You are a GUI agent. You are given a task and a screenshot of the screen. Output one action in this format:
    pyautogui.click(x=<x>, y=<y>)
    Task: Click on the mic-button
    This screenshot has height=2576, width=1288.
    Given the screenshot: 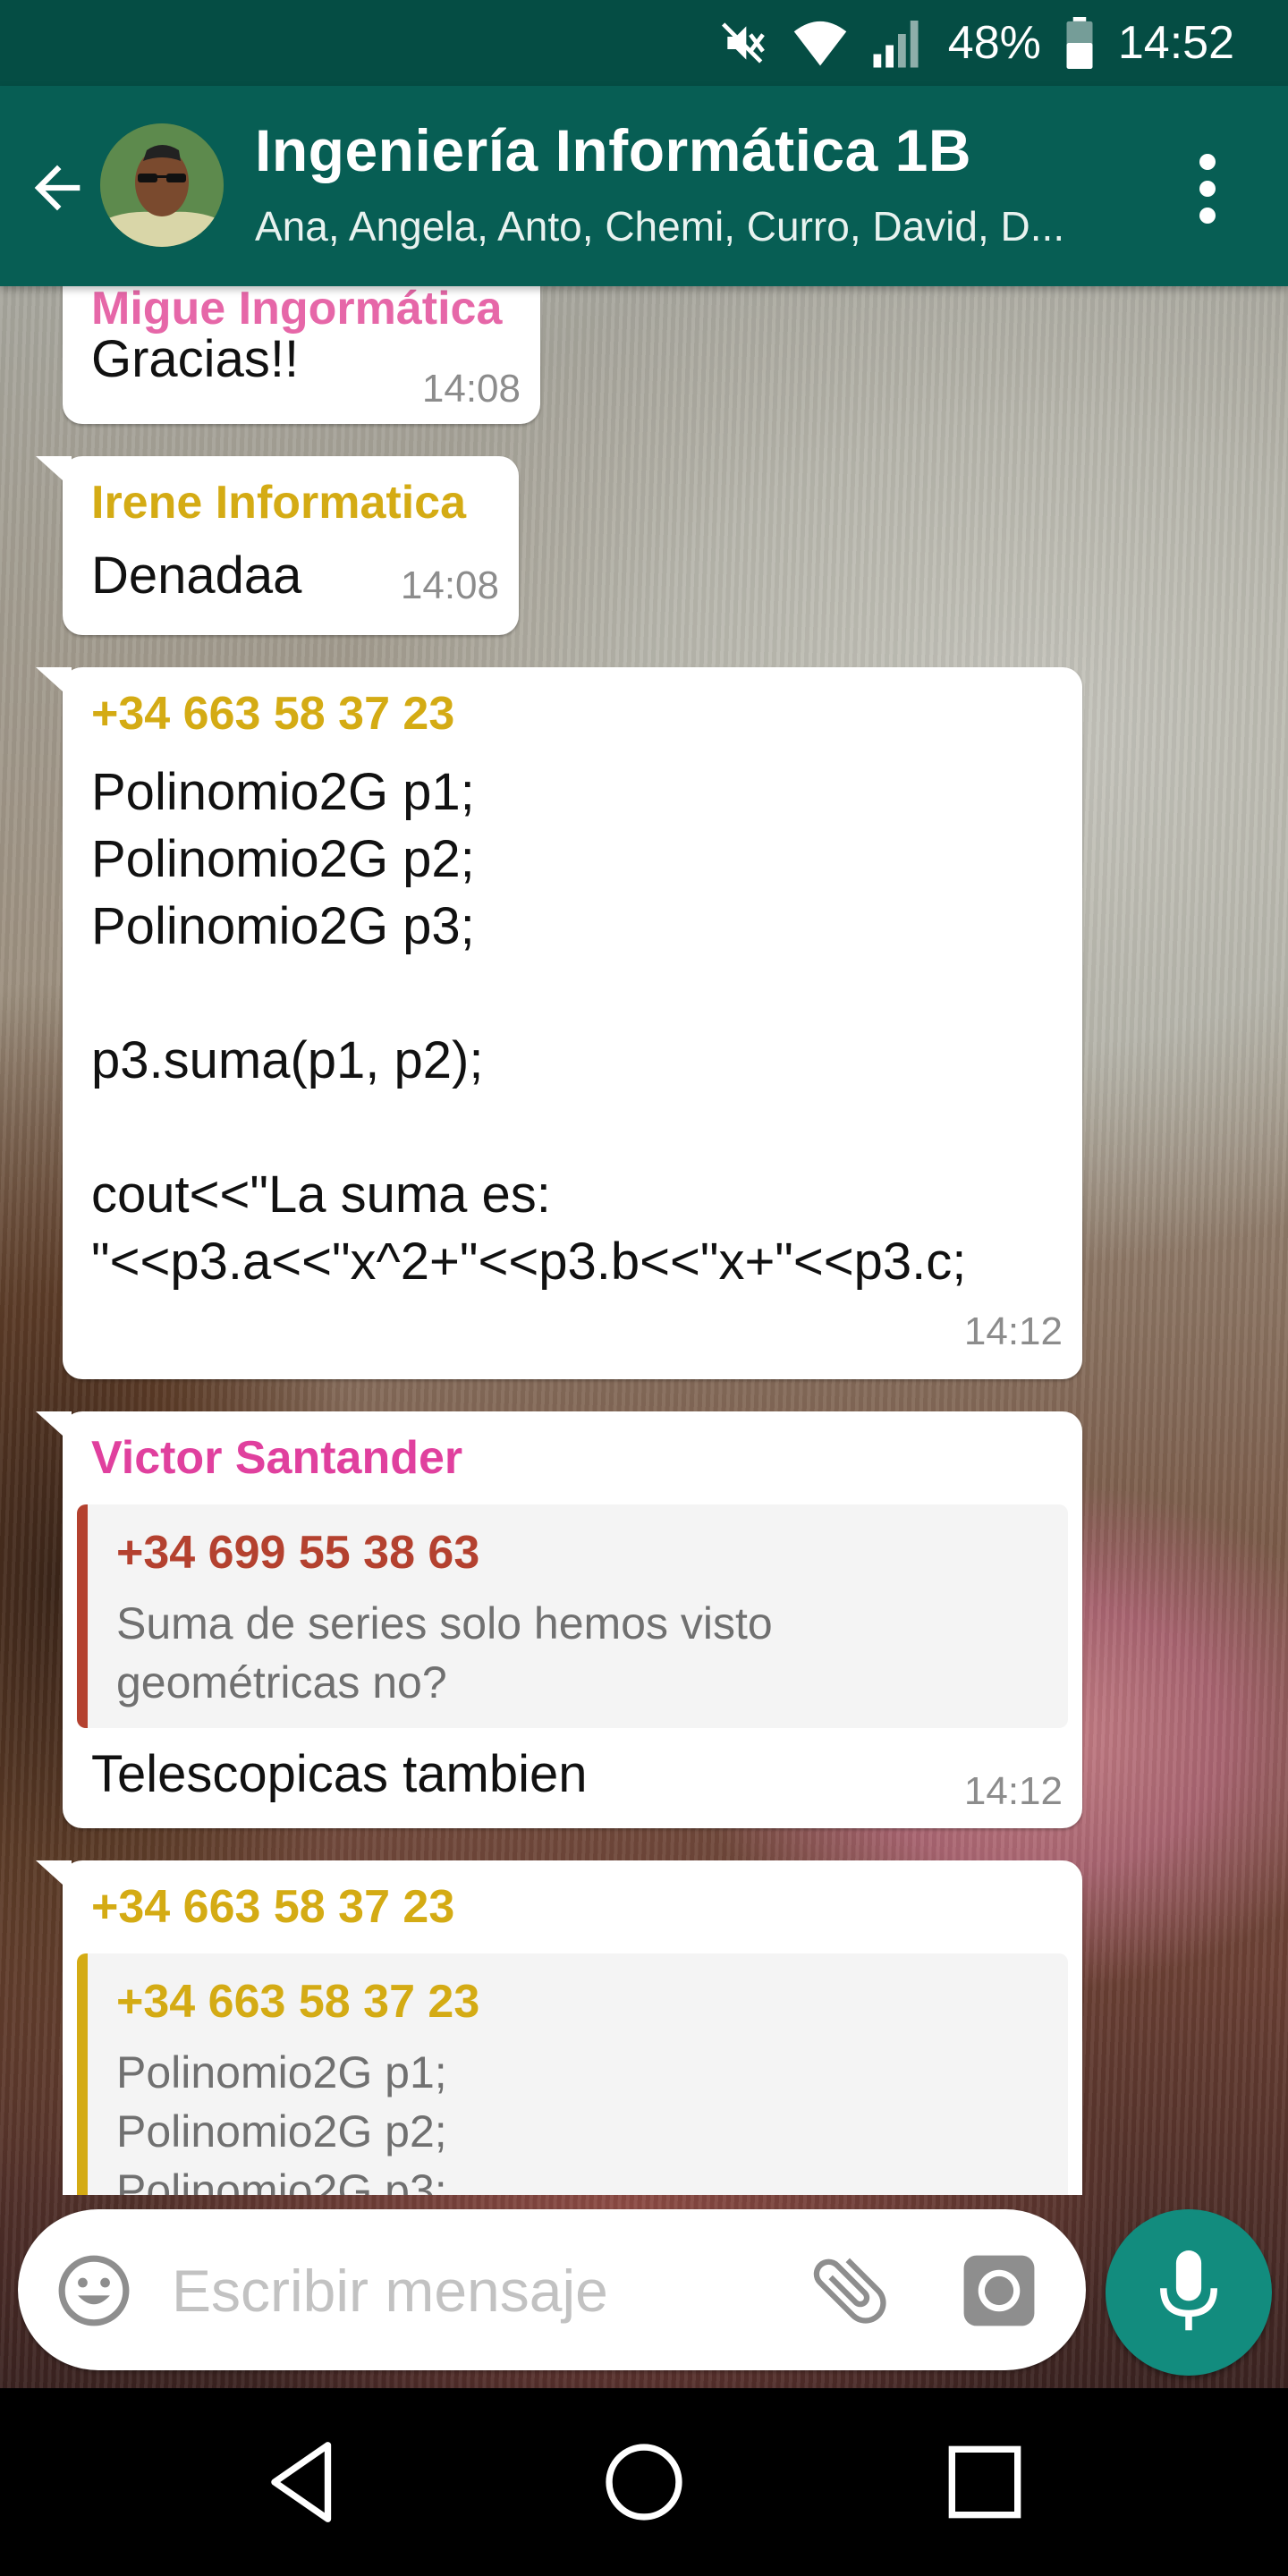 What is the action you would take?
    pyautogui.click(x=1189, y=2292)
    